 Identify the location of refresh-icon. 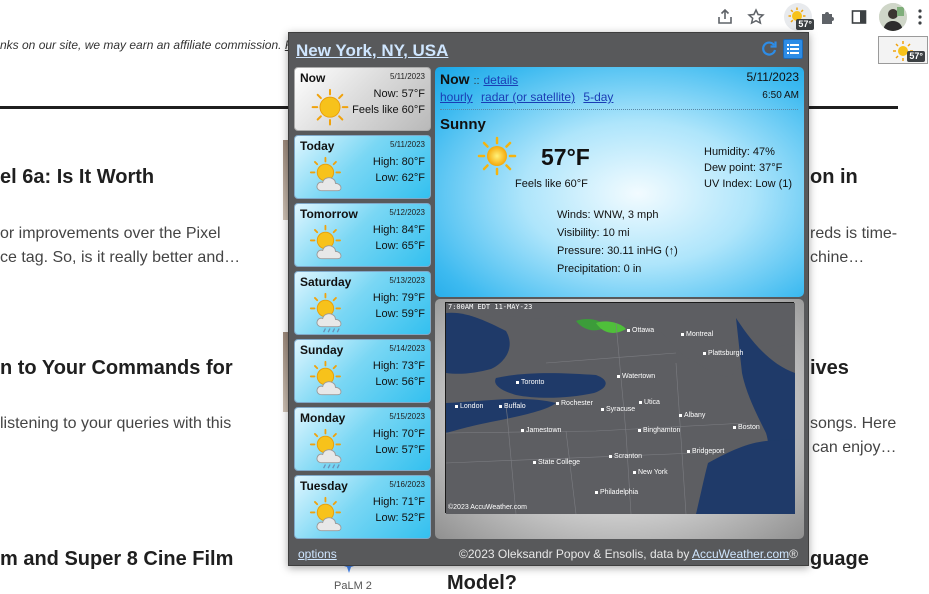
(769, 49).